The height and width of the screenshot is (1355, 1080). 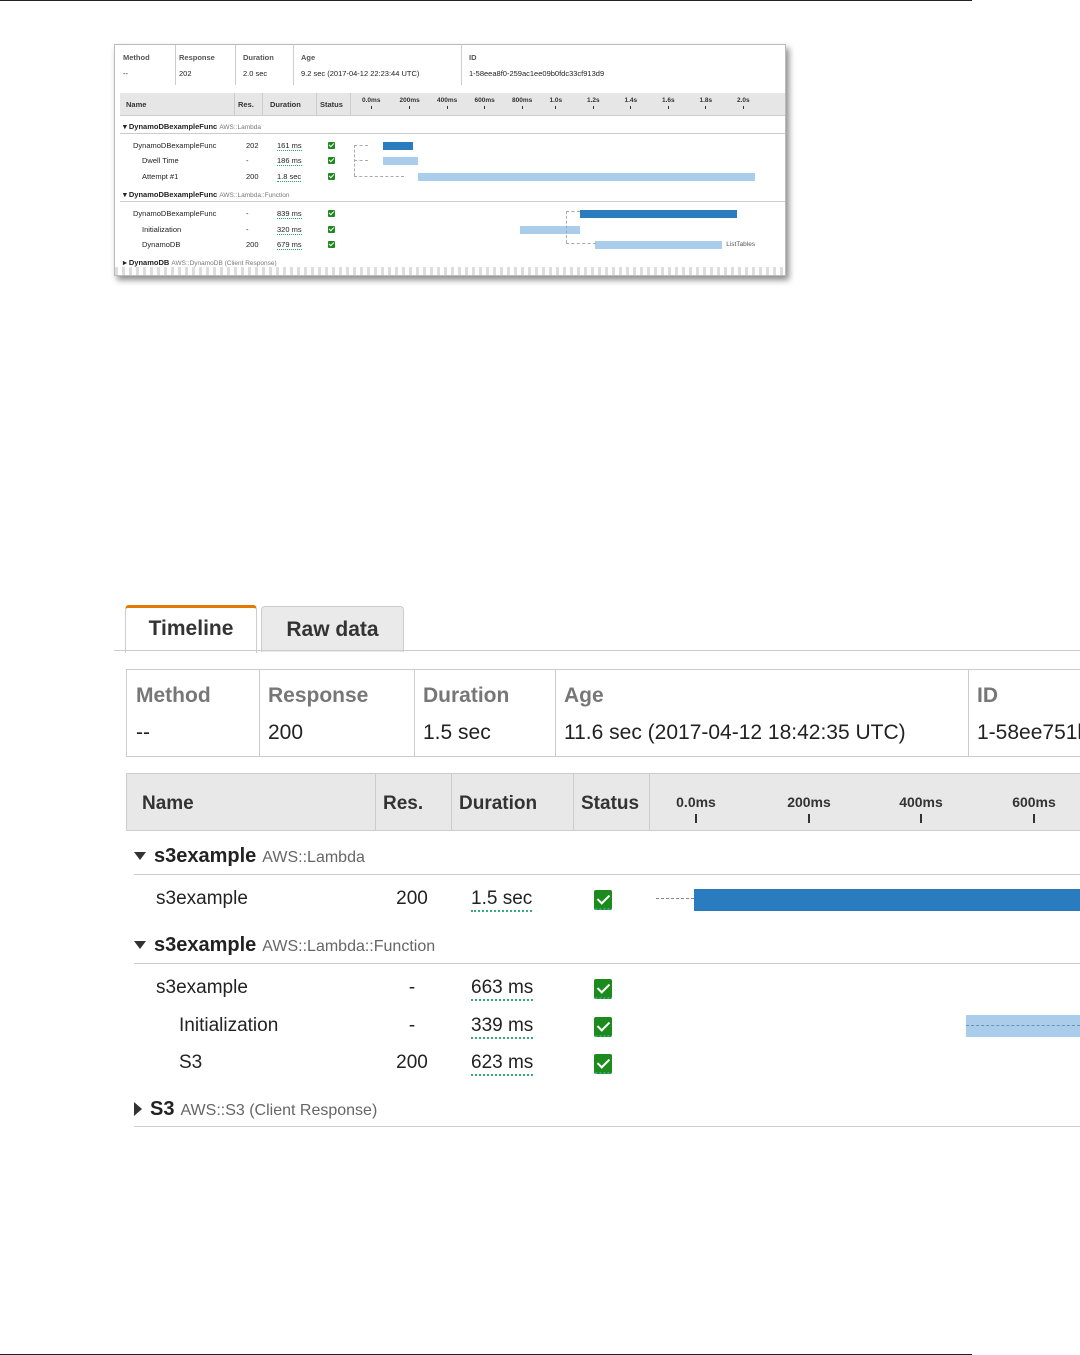 I want to click on mini-col-status: Status, so click(x=331, y=104).